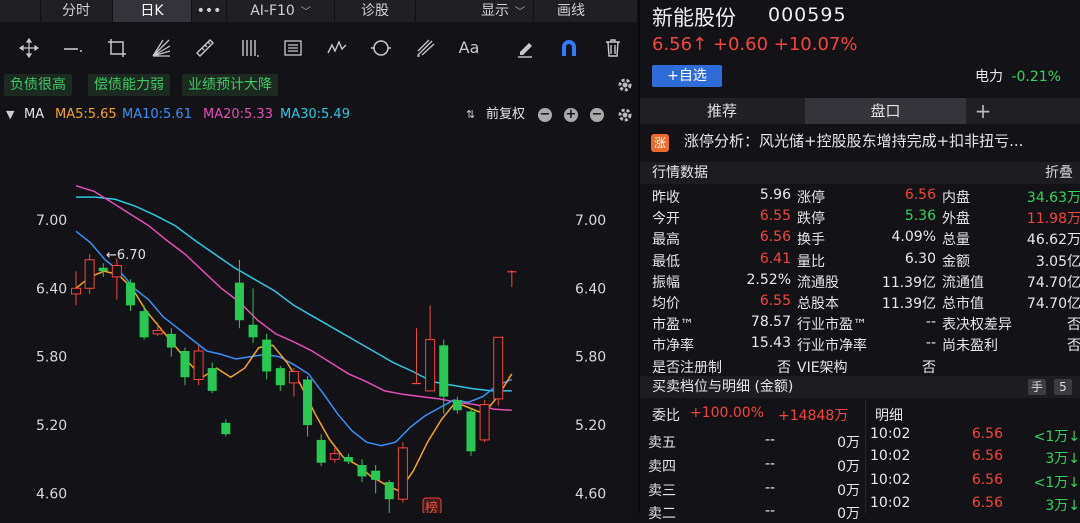 Image resolution: width=1080 pixels, height=523 pixels. What do you see at coordinates (293, 48) in the screenshot?
I see `fibonacci-icon` at bounding box center [293, 48].